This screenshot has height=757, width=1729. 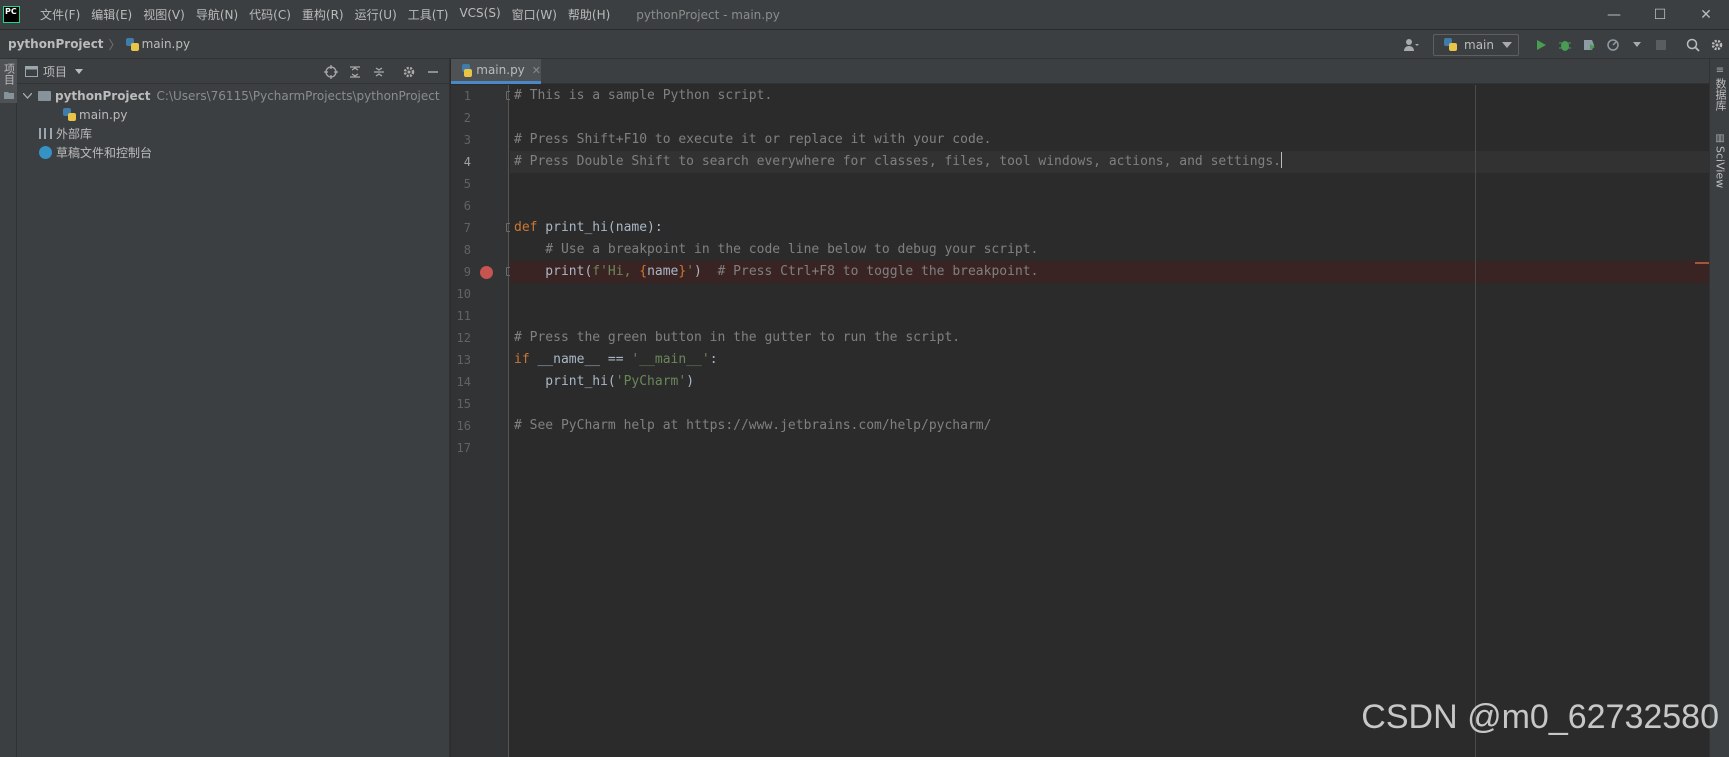 What do you see at coordinates (643, 95) in the screenshot?
I see `comment: # This is a sample Python script.` at bounding box center [643, 95].